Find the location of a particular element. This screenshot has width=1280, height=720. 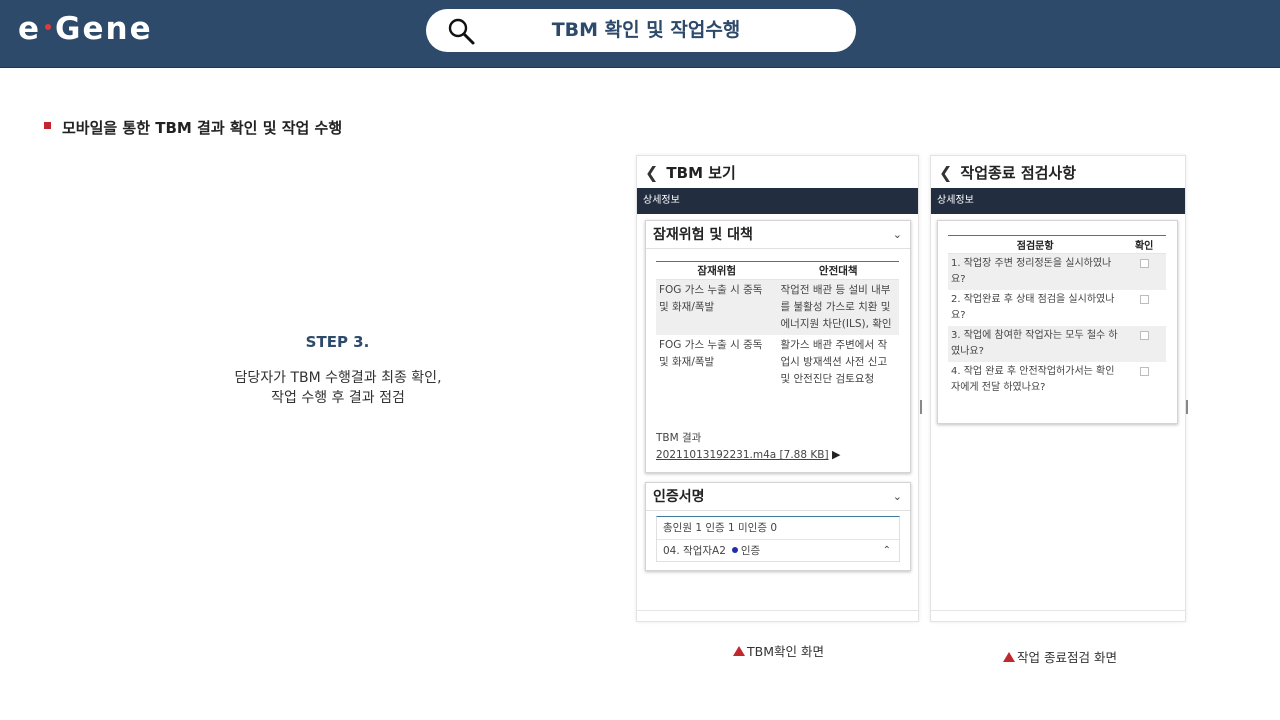

logo-left: e is located at coordinates (30, 29).